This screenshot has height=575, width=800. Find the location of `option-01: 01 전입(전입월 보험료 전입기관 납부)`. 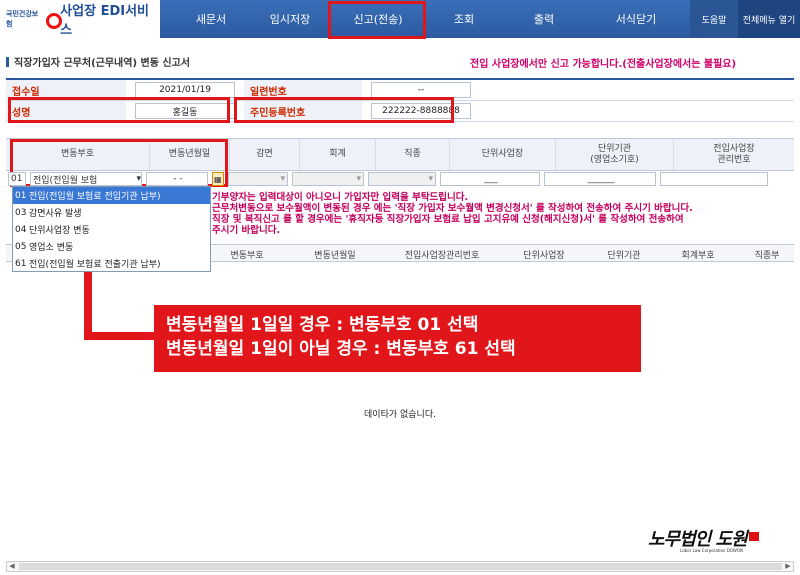

option-01: 01 전입(전입월 보험료 전입기관 납부) is located at coordinates (111, 195).